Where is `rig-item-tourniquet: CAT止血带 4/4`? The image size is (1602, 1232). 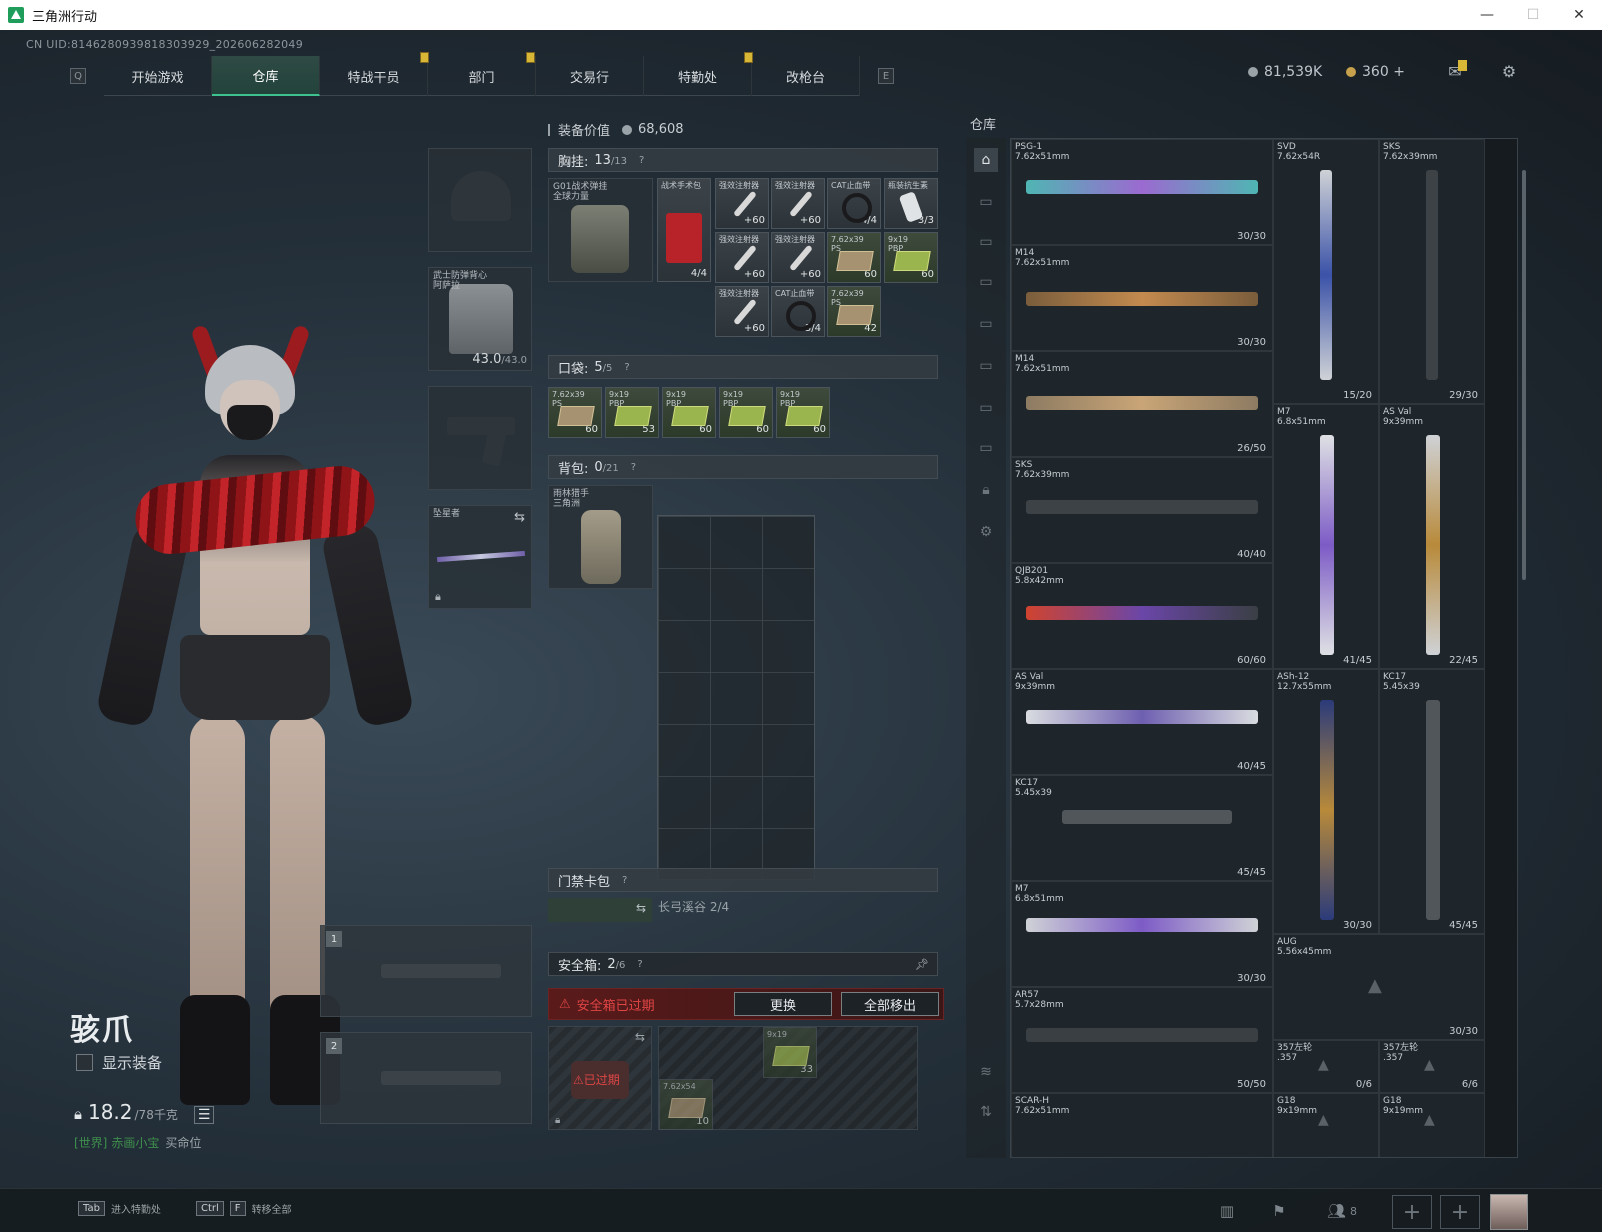
rig-item-tourniquet: CAT止血带 4/4 is located at coordinates (854, 203).